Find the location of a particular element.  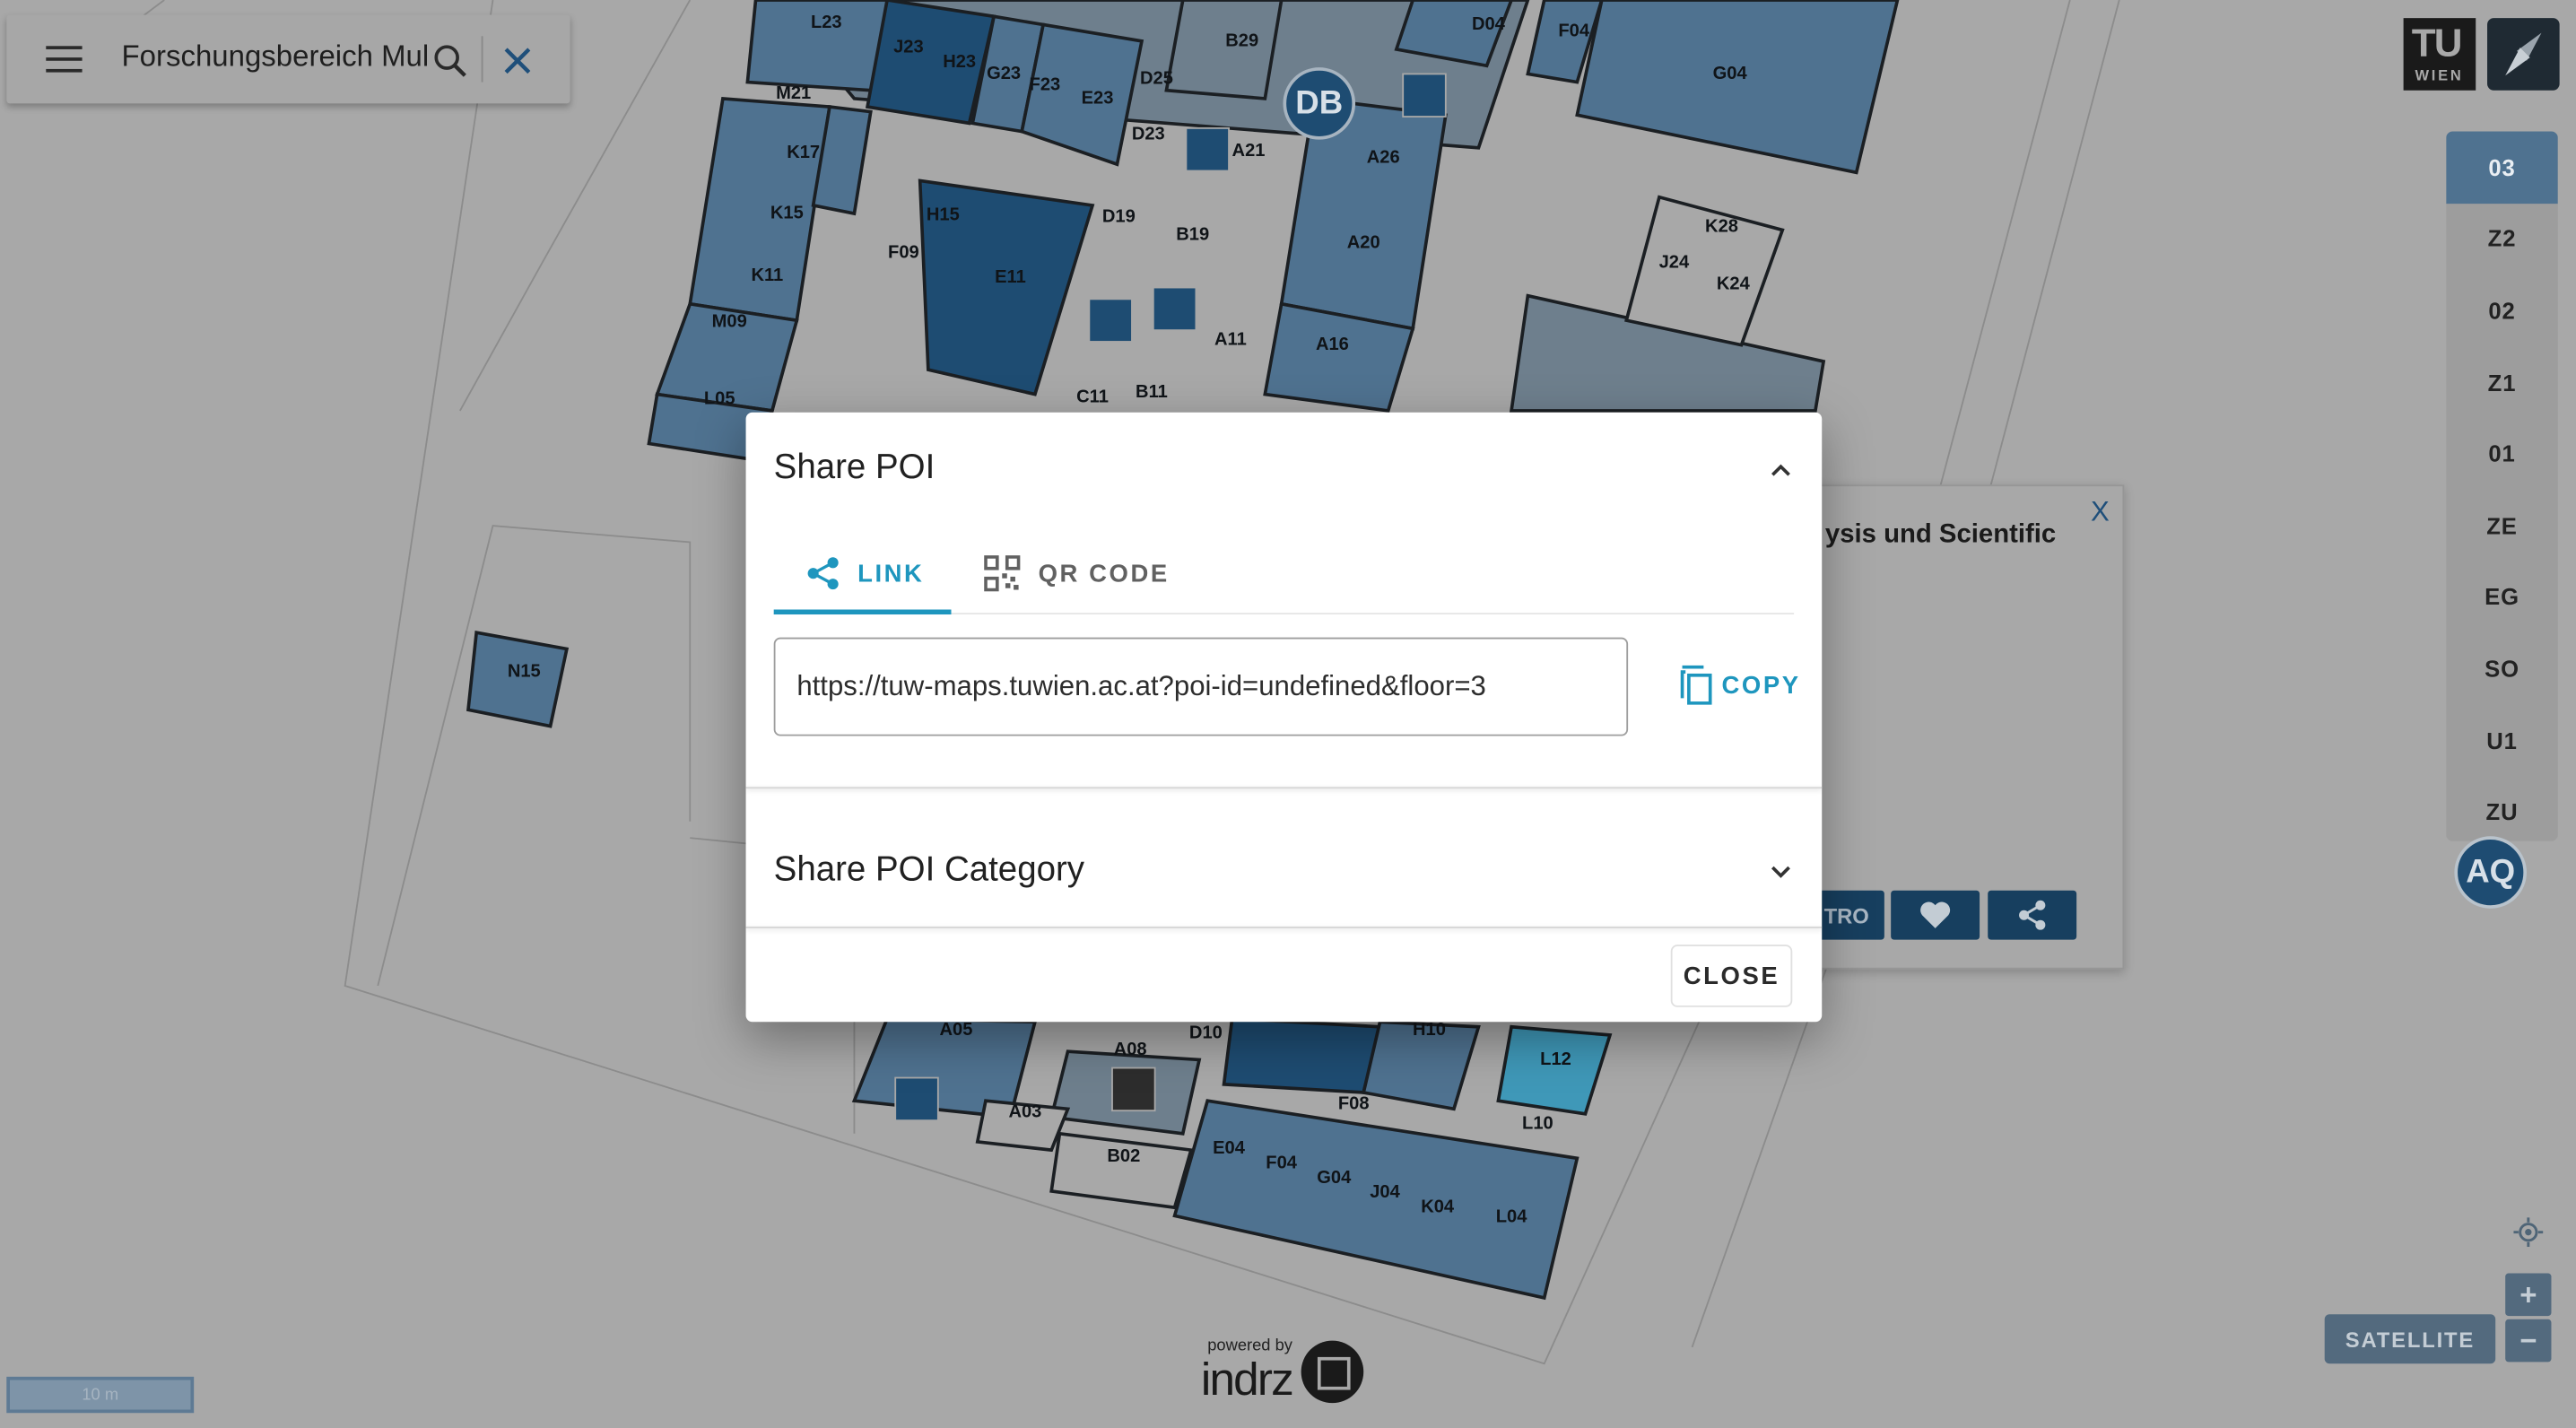

floor-item: ZU is located at coordinates (2502, 809).